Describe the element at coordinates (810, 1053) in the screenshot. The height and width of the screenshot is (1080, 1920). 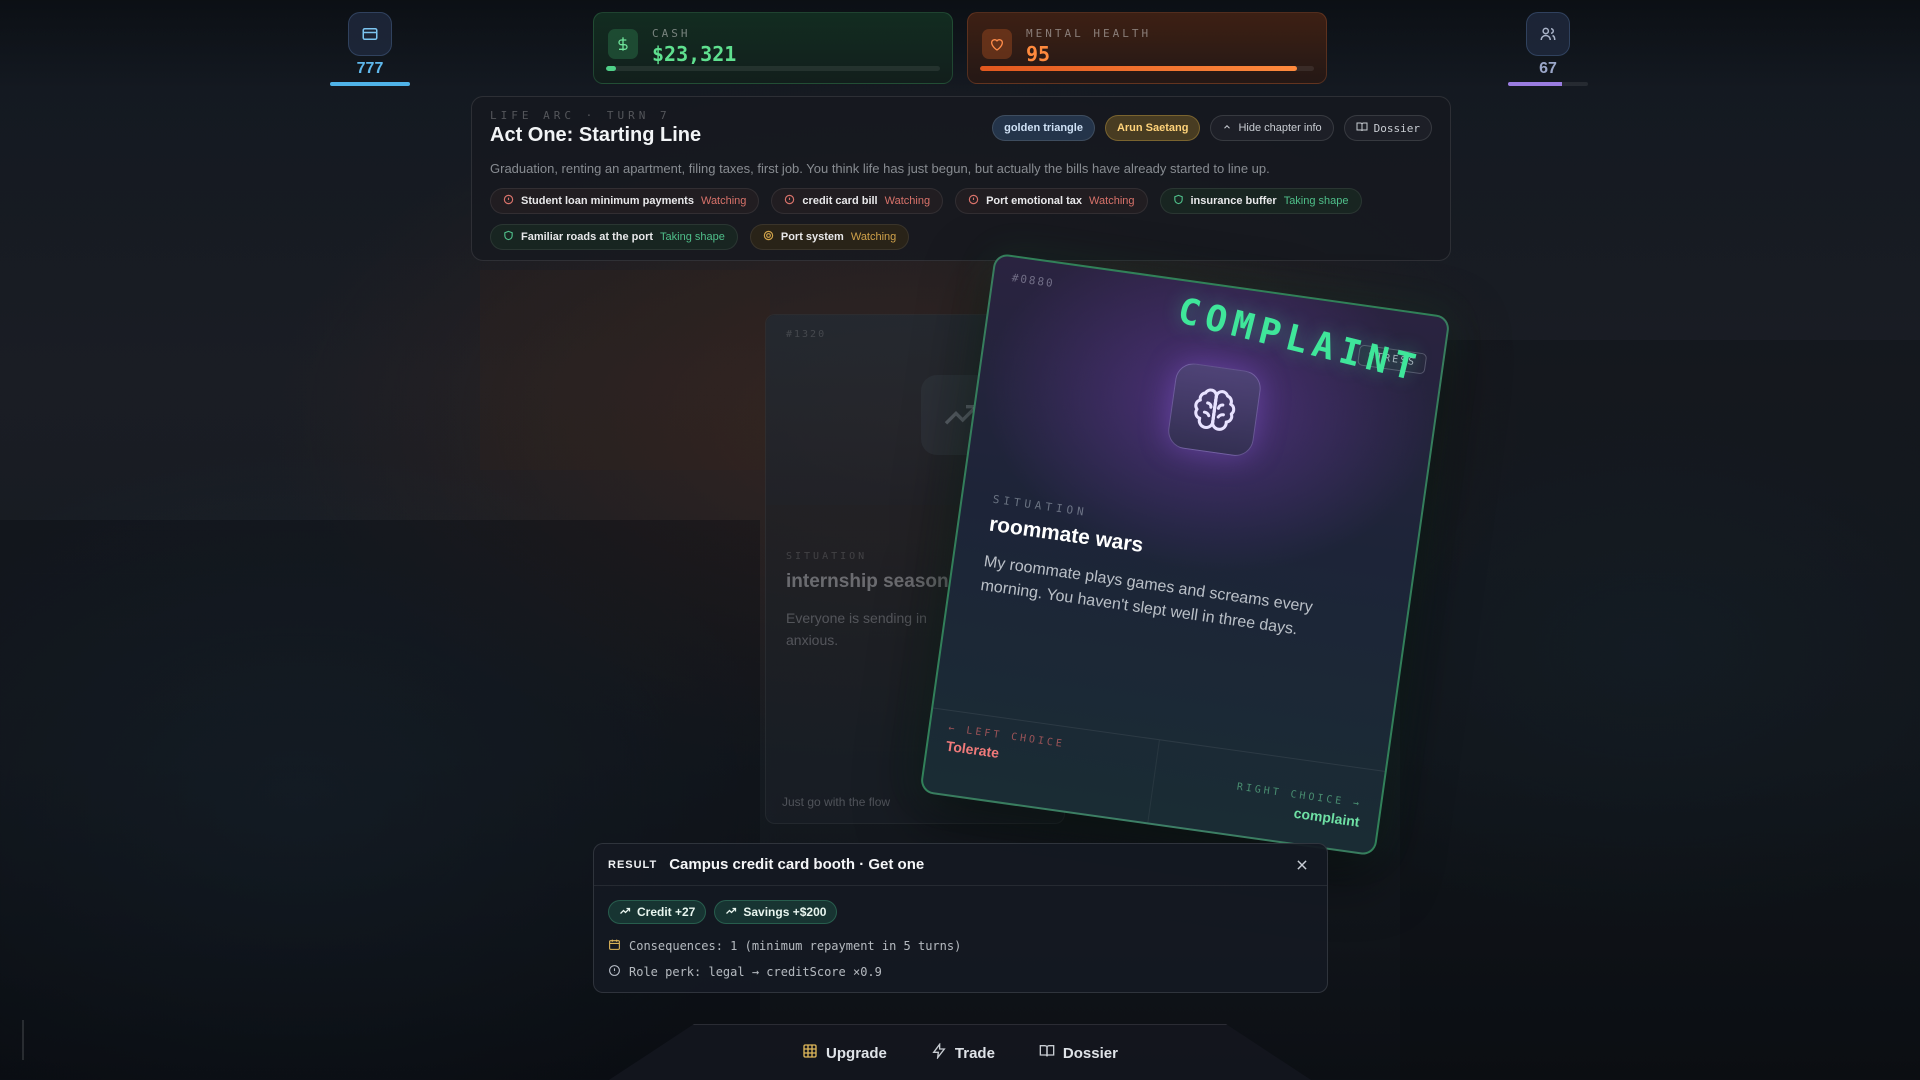
I see `grid-icon` at that location.